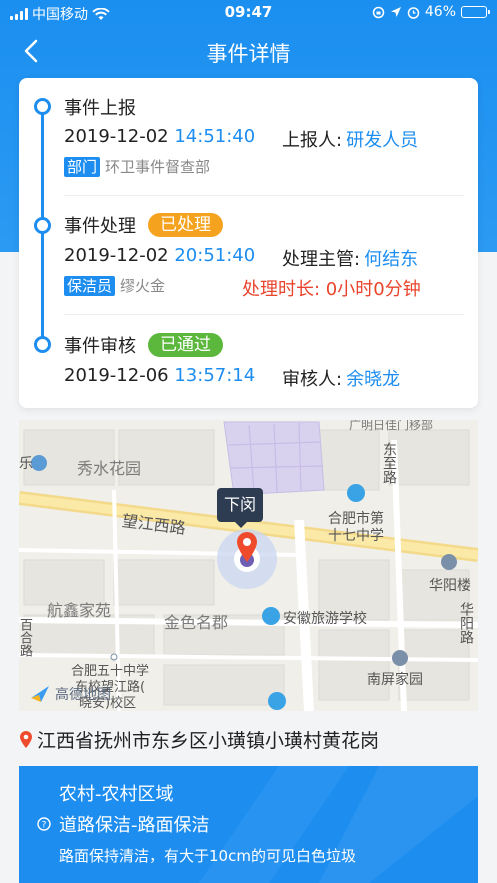 This screenshot has width=497, height=883. What do you see at coordinates (100, 226) in the screenshot?
I see `step-title-text: 事件处理` at bounding box center [100, 226].